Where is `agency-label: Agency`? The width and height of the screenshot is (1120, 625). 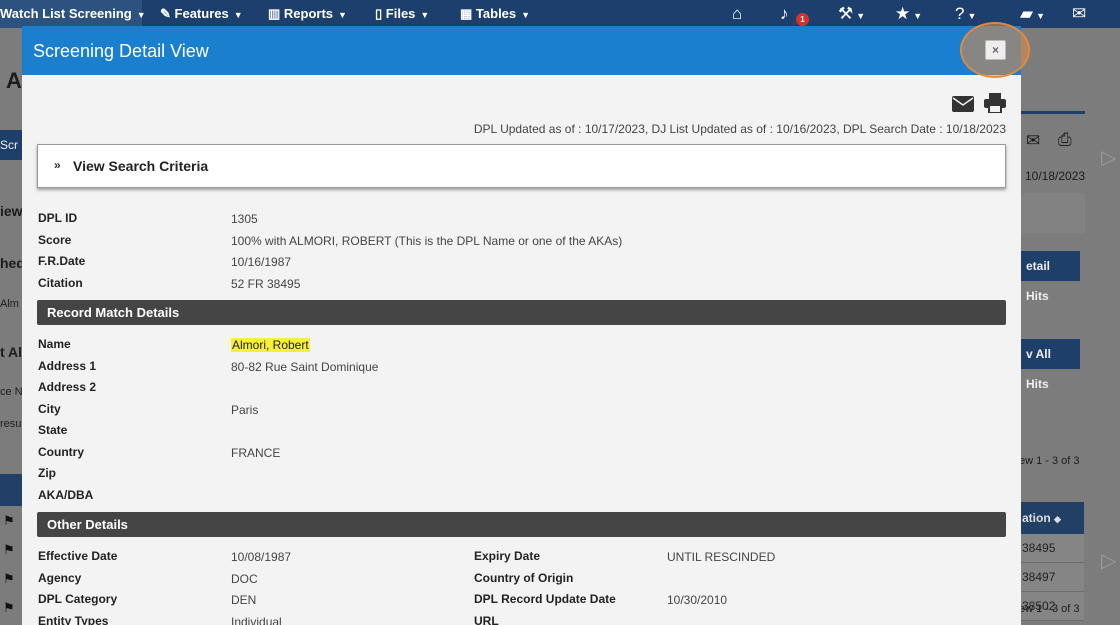
agency-label: Agency is located at coordinates (60, 578).